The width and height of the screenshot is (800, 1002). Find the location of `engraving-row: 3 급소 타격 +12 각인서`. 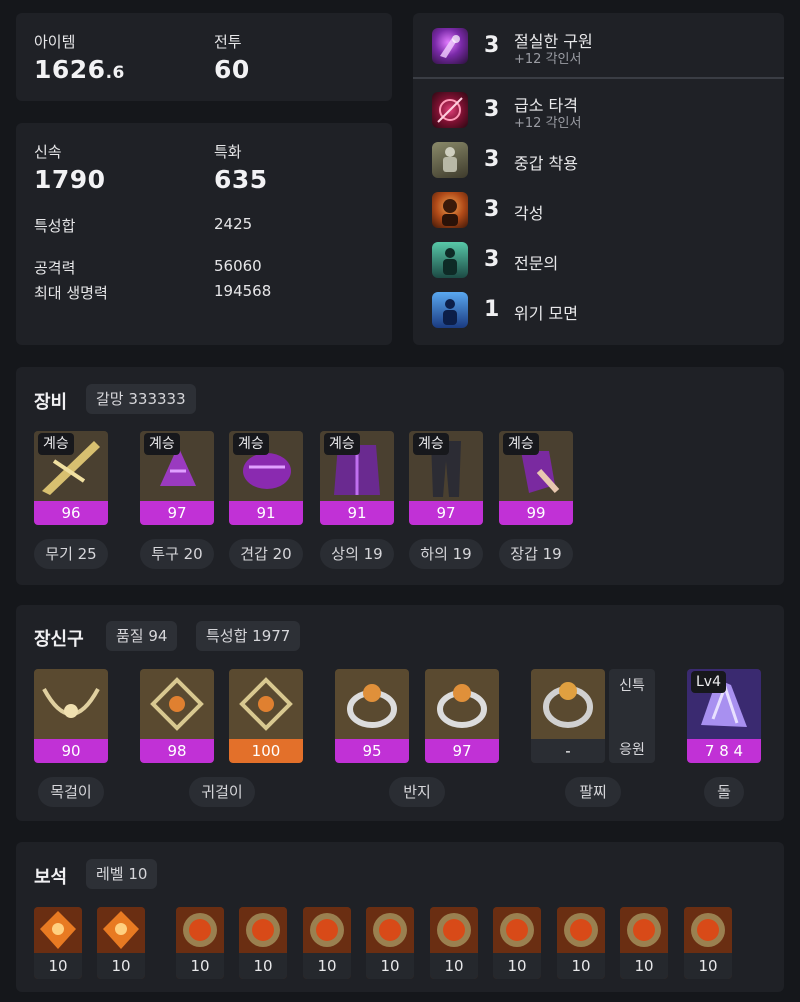

engraving-row: 3 급소 타격 +12 각인서 is located at coordinates (602, 112).